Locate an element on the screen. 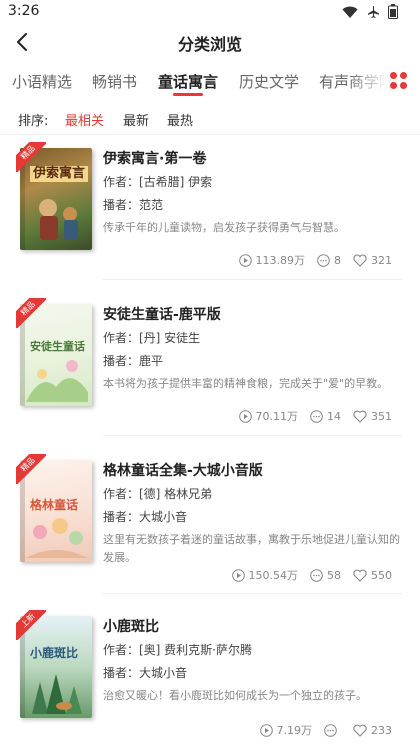  sort-hottest: 最热 is located at coordinates (180, 119).